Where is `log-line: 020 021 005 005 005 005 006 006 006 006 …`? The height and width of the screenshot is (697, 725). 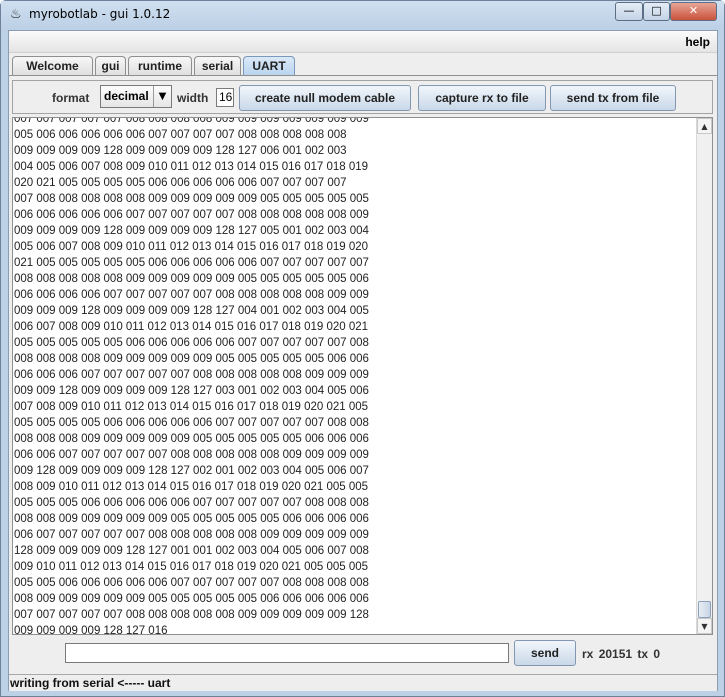
log-line: 020 021 005 005 005 005 006 006 006 006 … is located at coordinates (180, 183).